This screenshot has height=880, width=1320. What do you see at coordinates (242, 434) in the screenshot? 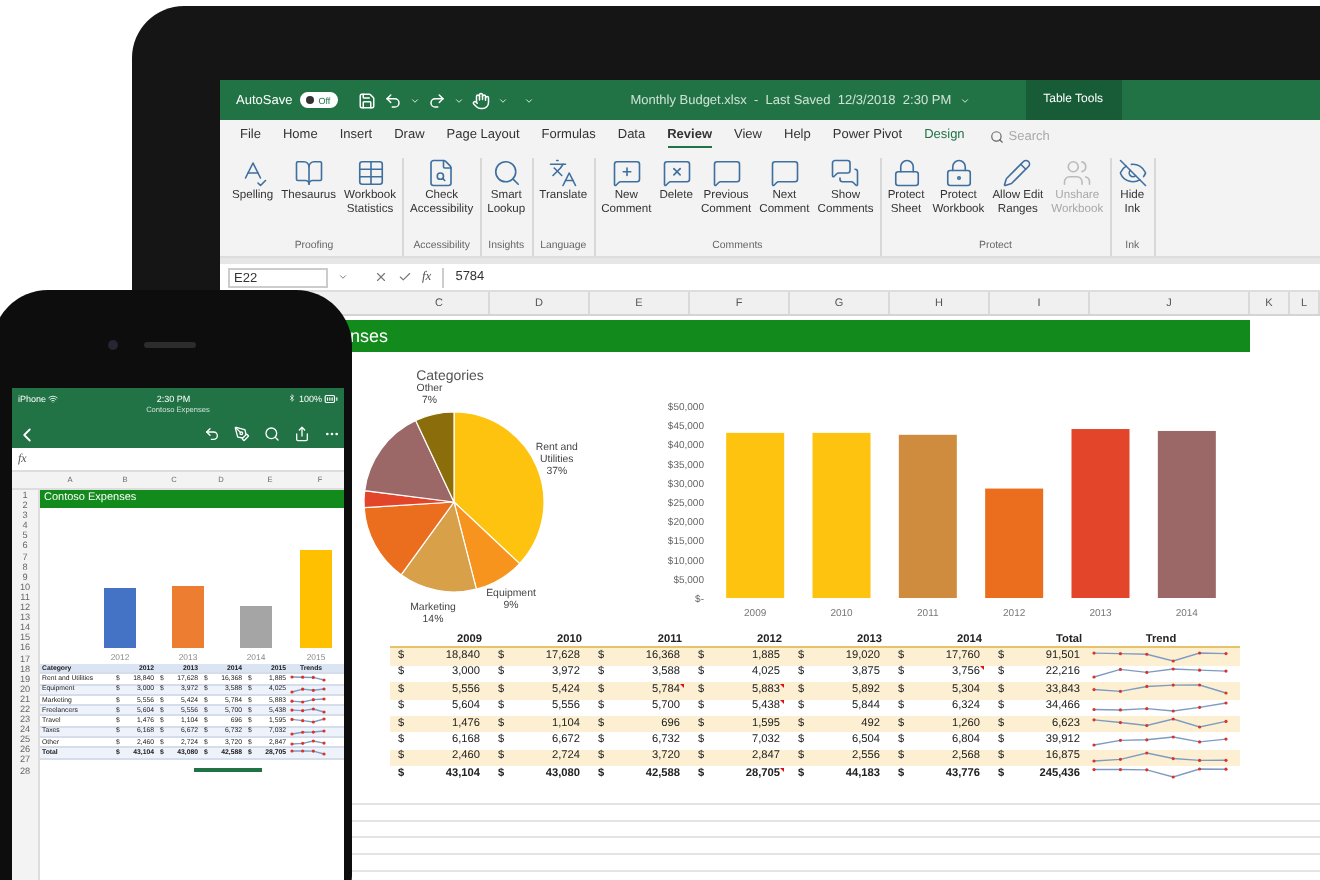
I see `pen-icon` at bounding box center [242, 434].